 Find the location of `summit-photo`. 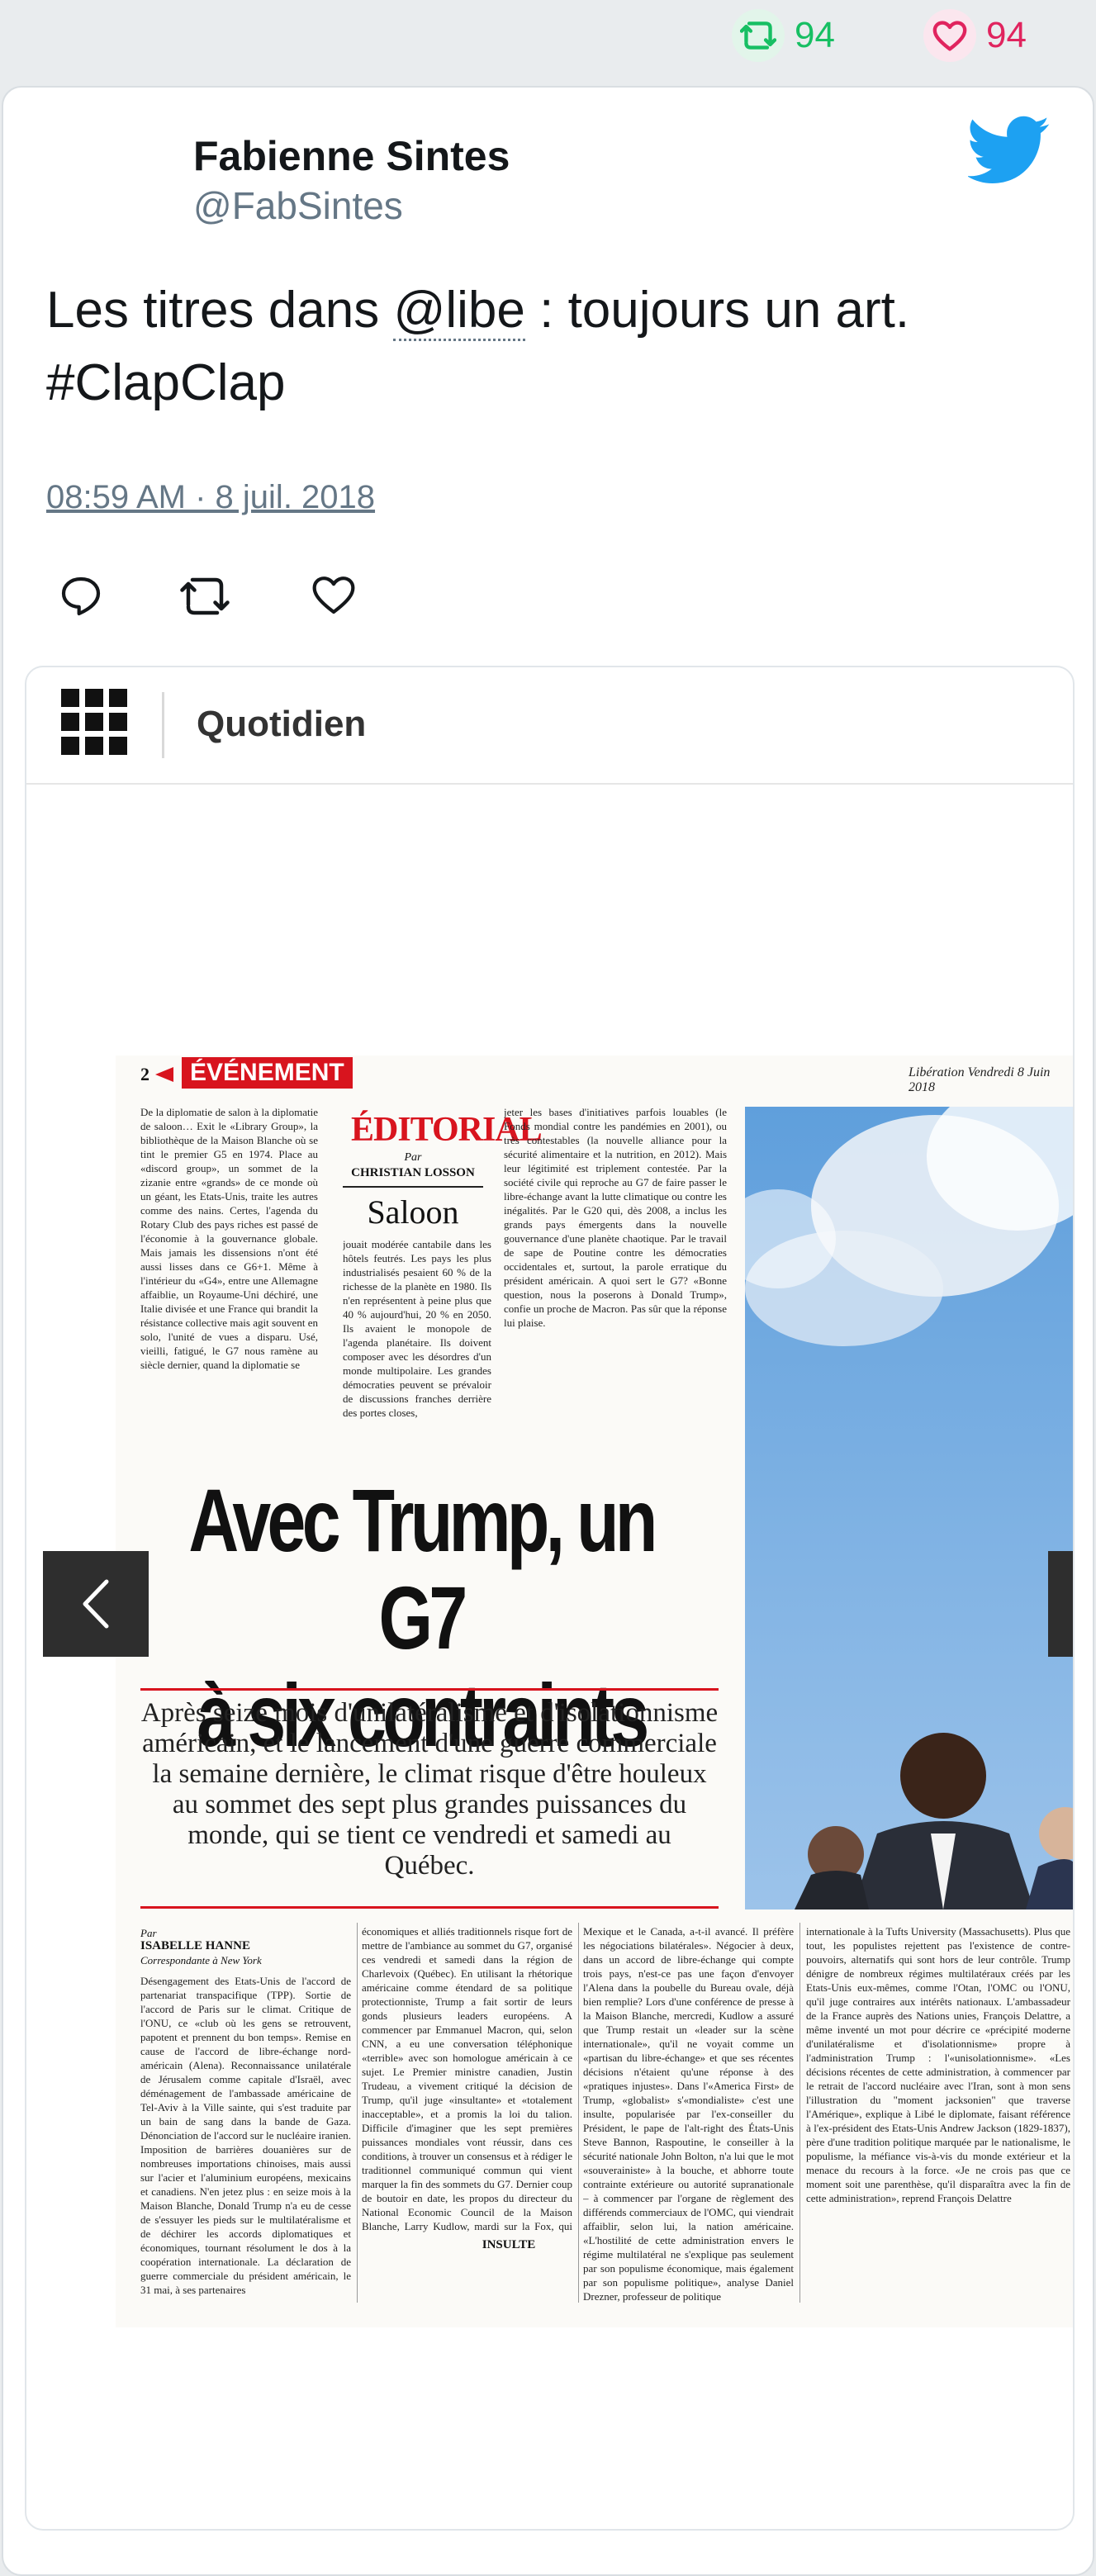

summit-photo is located at coordinates (909, 1508).